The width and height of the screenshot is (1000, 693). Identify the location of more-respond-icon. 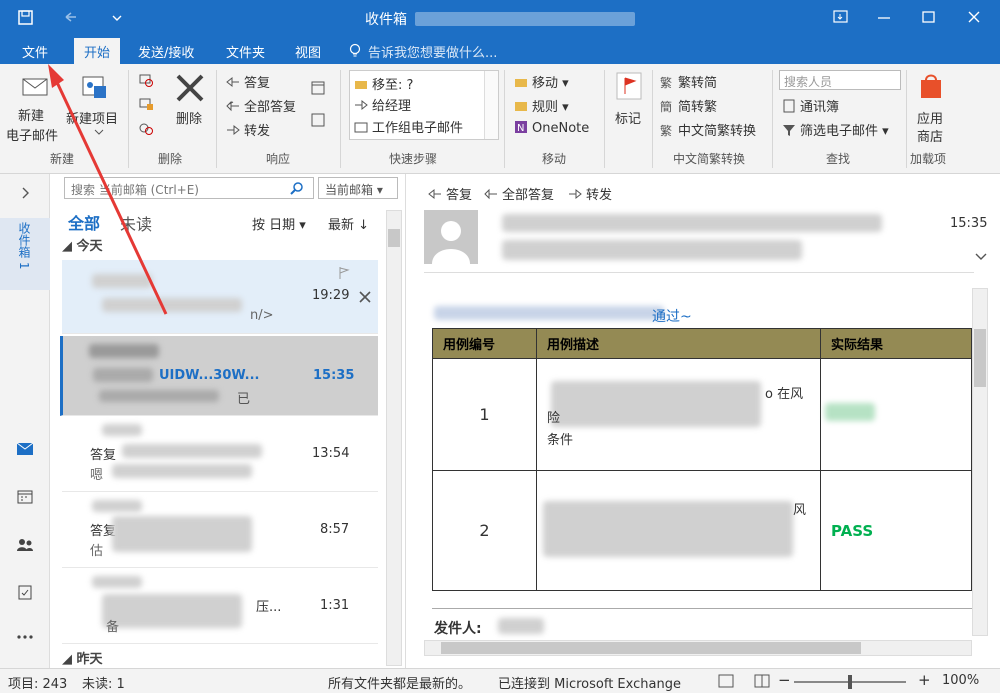
(318, 120).